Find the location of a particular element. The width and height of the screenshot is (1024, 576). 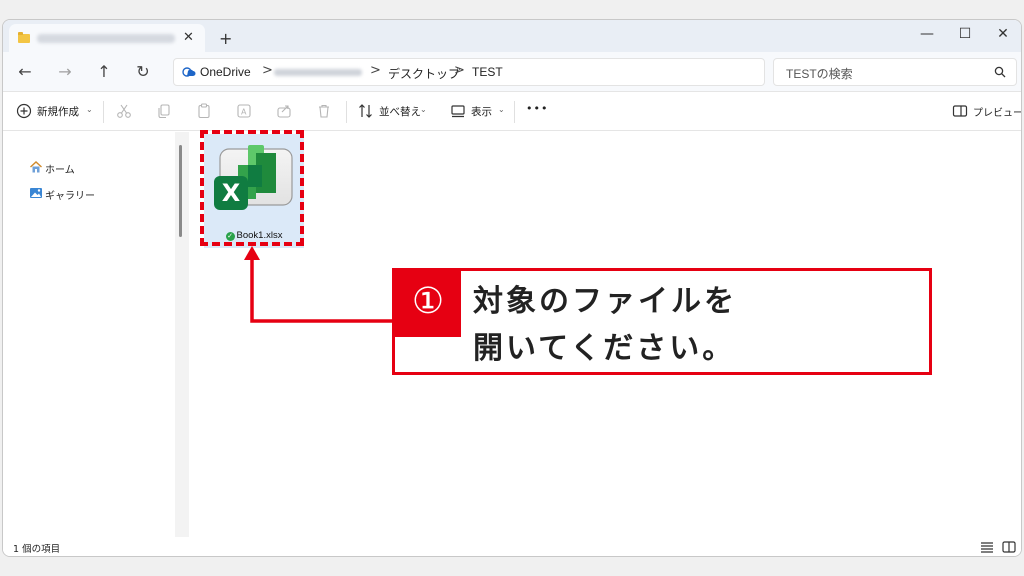

rename-icon: A is located at coordinates (244, 111).